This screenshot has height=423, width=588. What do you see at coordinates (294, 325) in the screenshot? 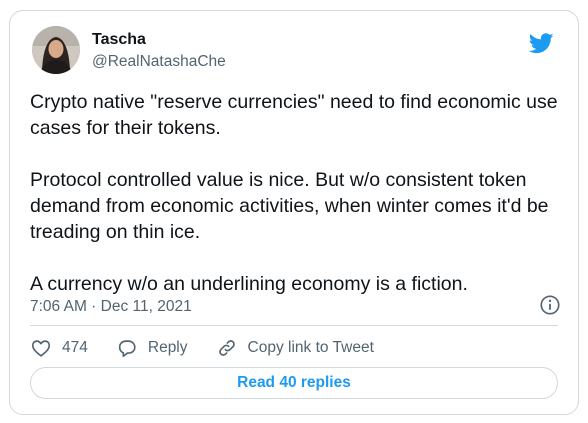
I see `divider` at bounding box center [294, 325].